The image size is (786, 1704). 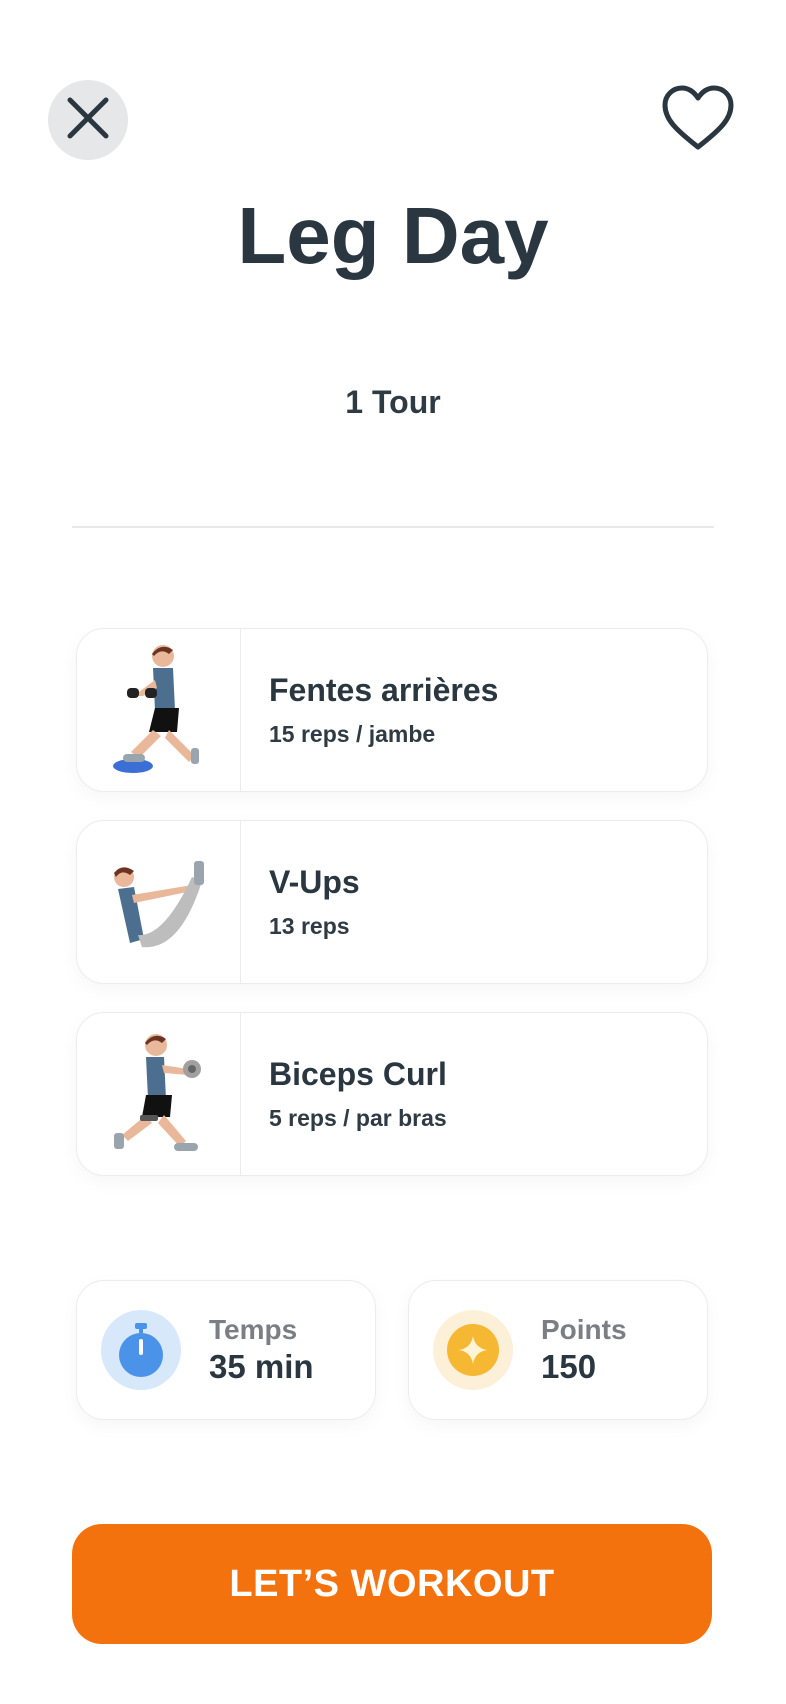 I want to click on exercise-name: Fentes arrières, so click(x=384, y=690).